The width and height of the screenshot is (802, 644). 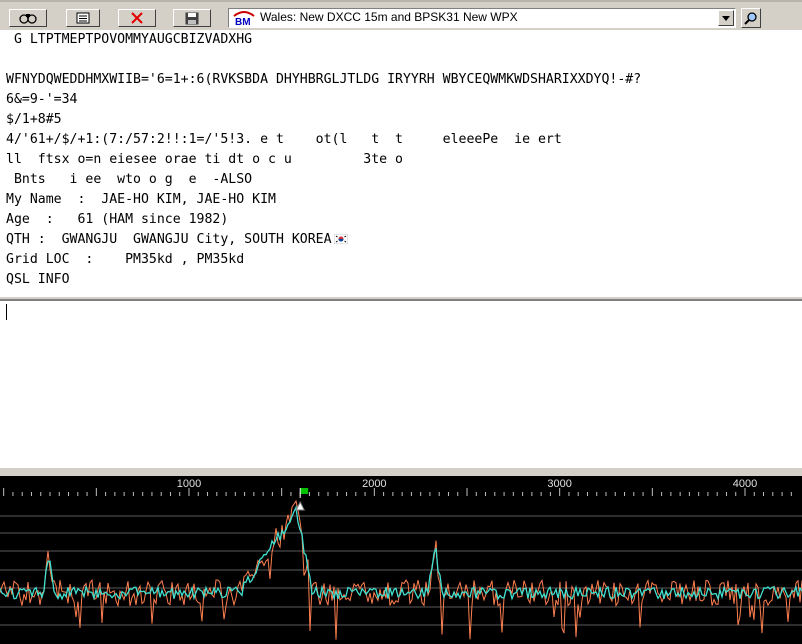 I want to click on notepad-icon, so click(x=83, y=18).